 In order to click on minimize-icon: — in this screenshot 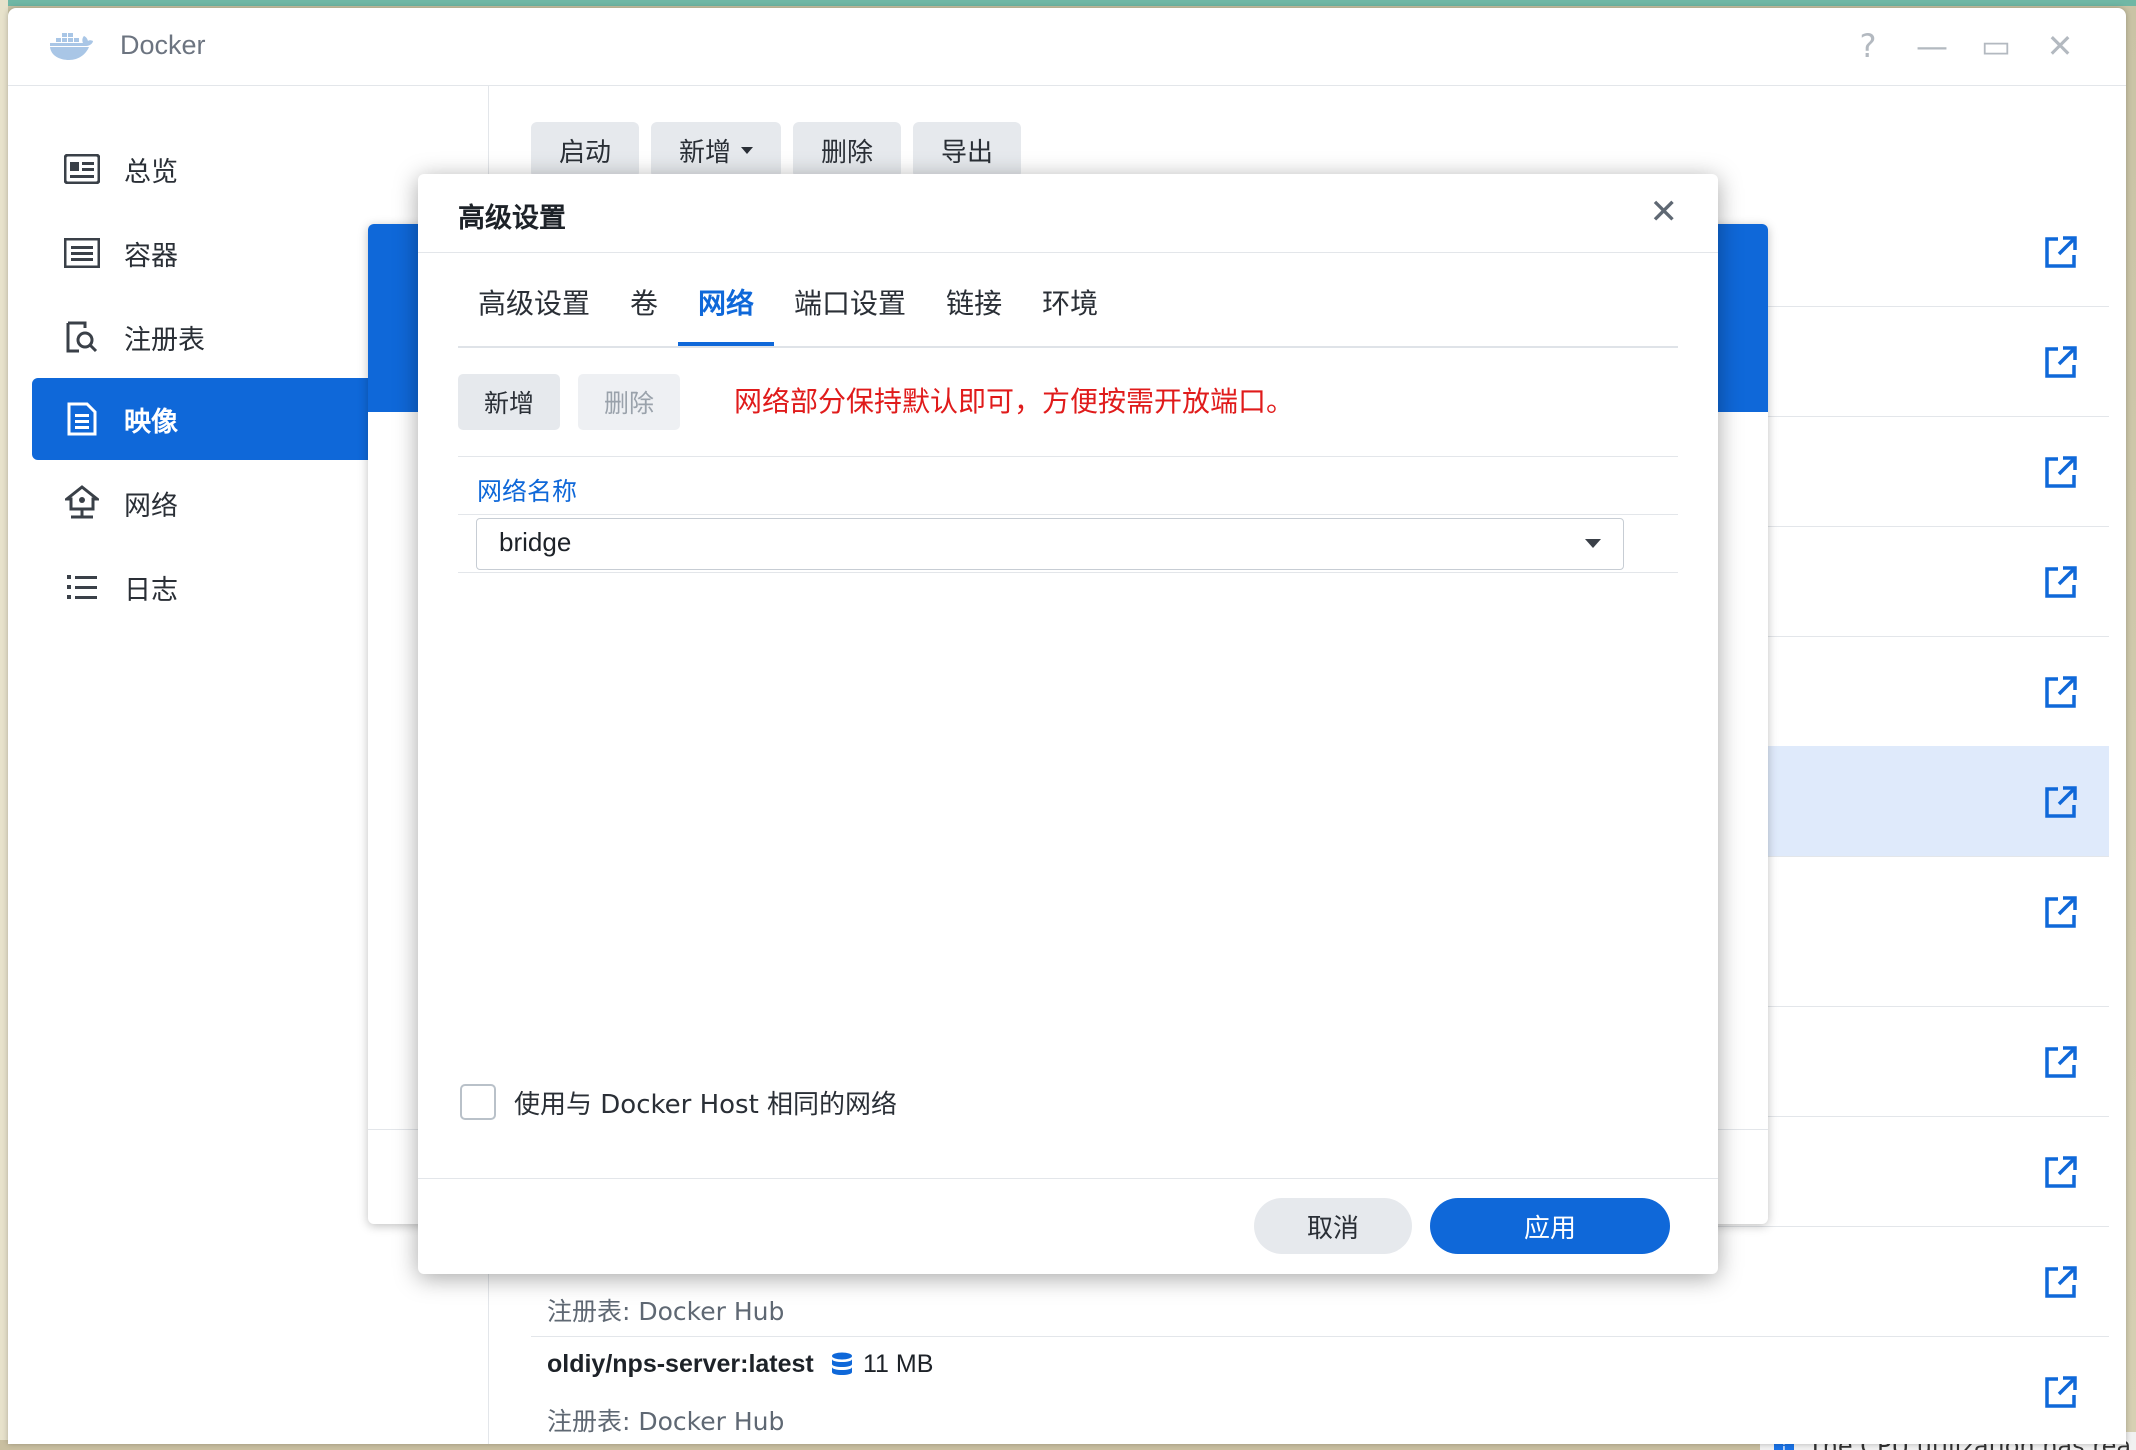, I will do `click(1932, 46)`.